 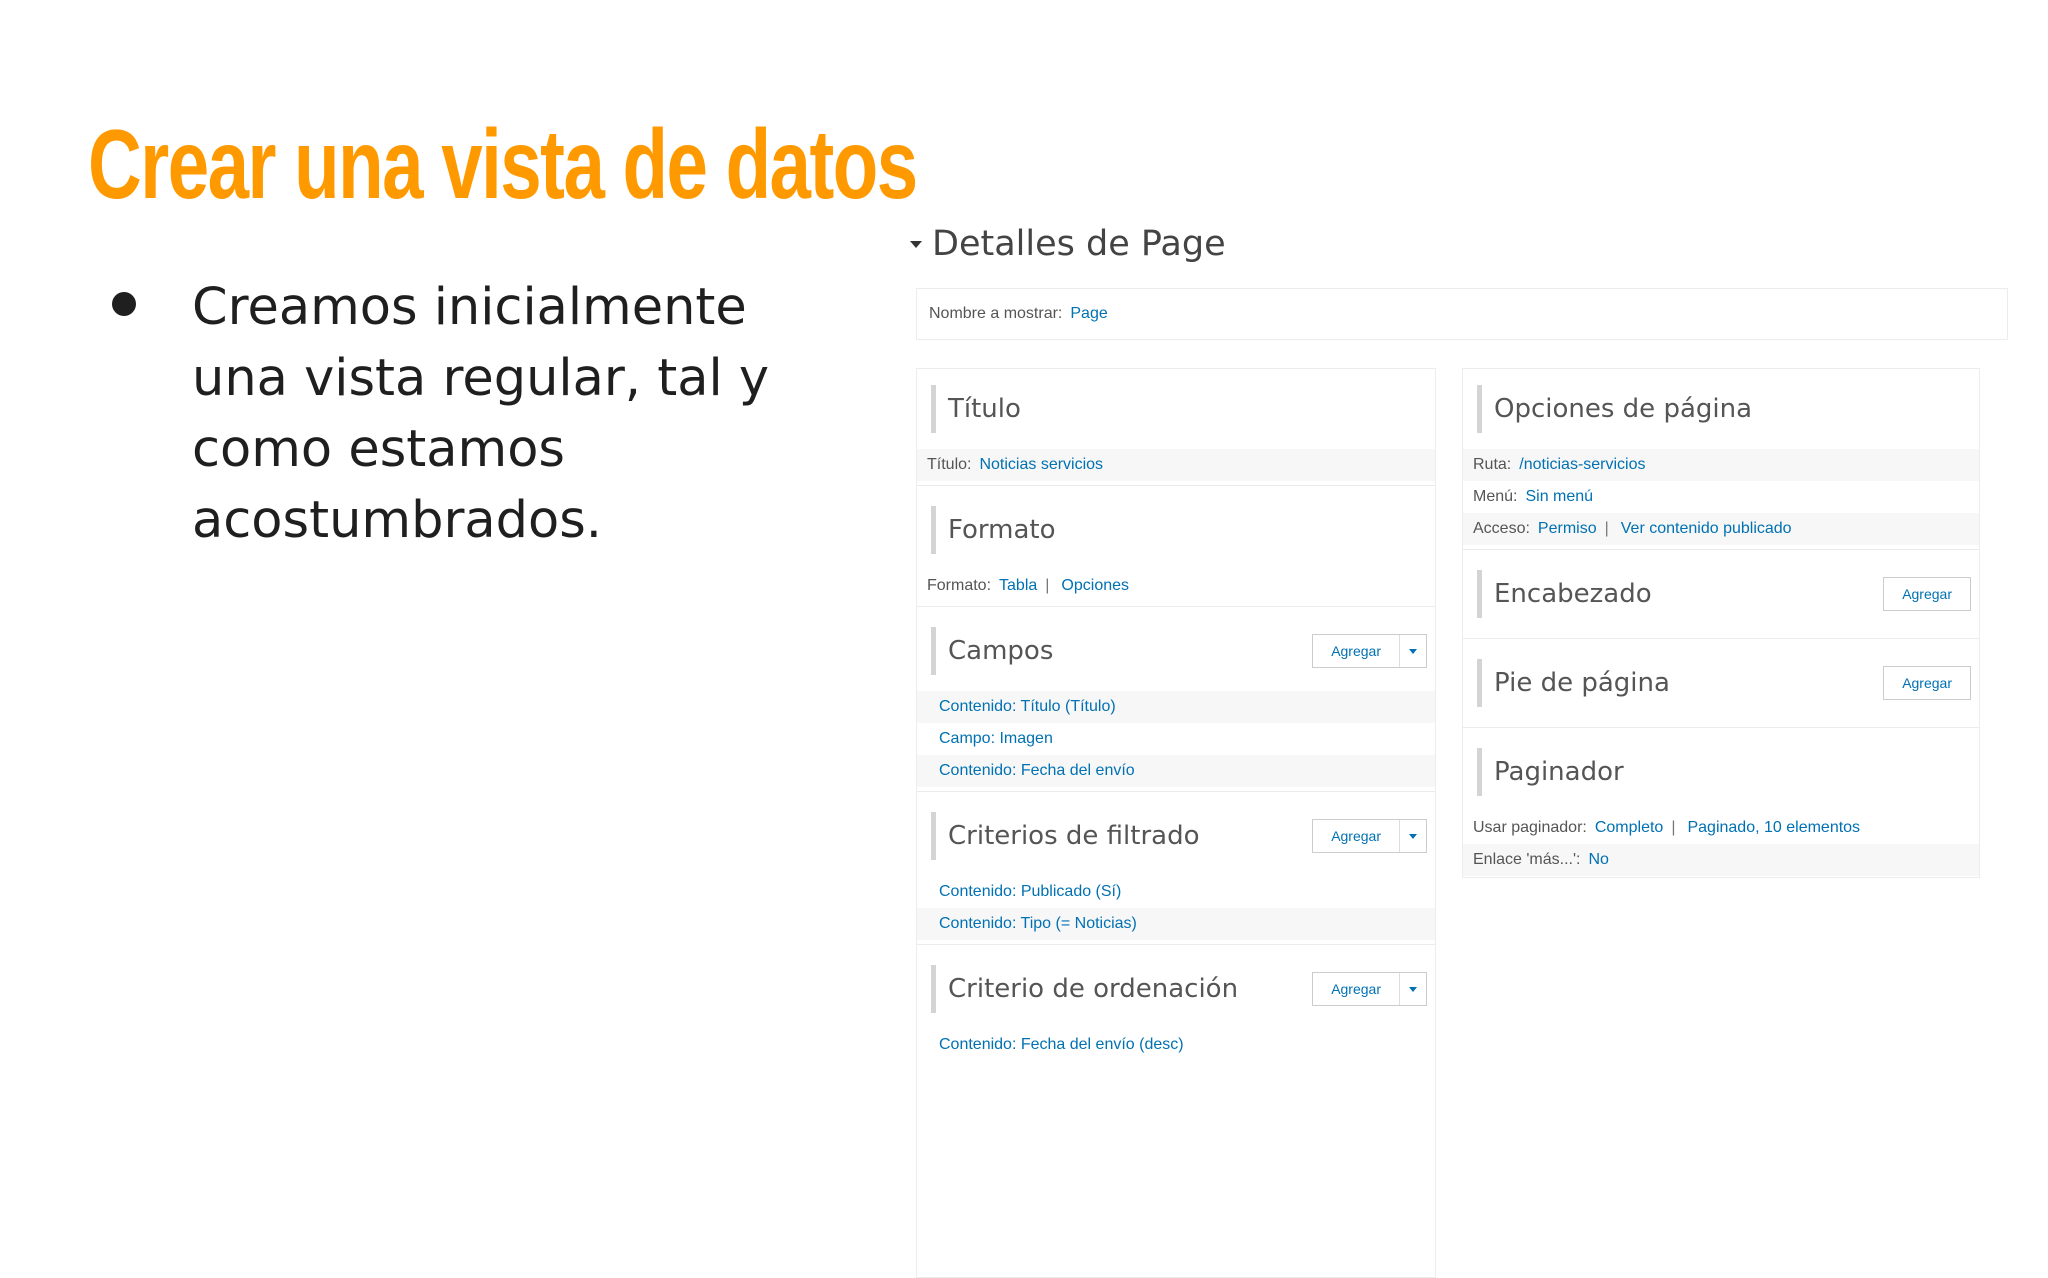 I want to click on section-filters-header: Criterios de filtrado Agregar, so click(x=1176, y=836).